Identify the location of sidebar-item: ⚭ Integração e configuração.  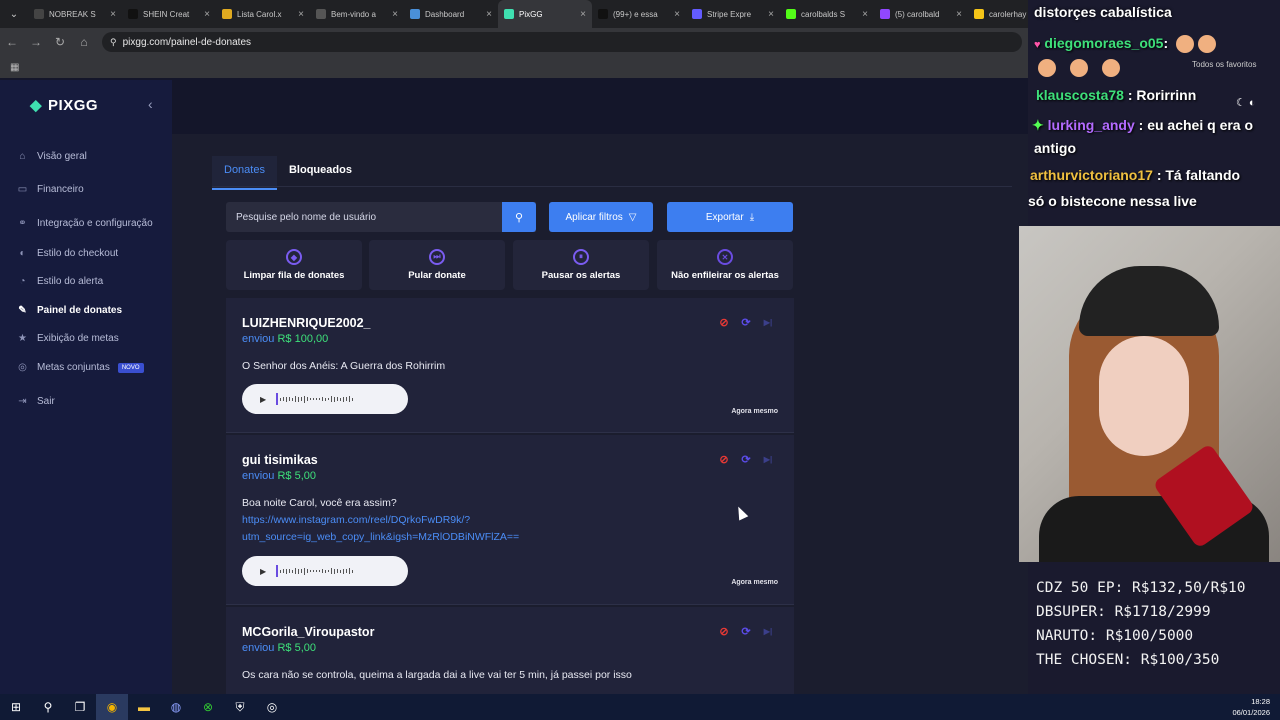
(84, 223).